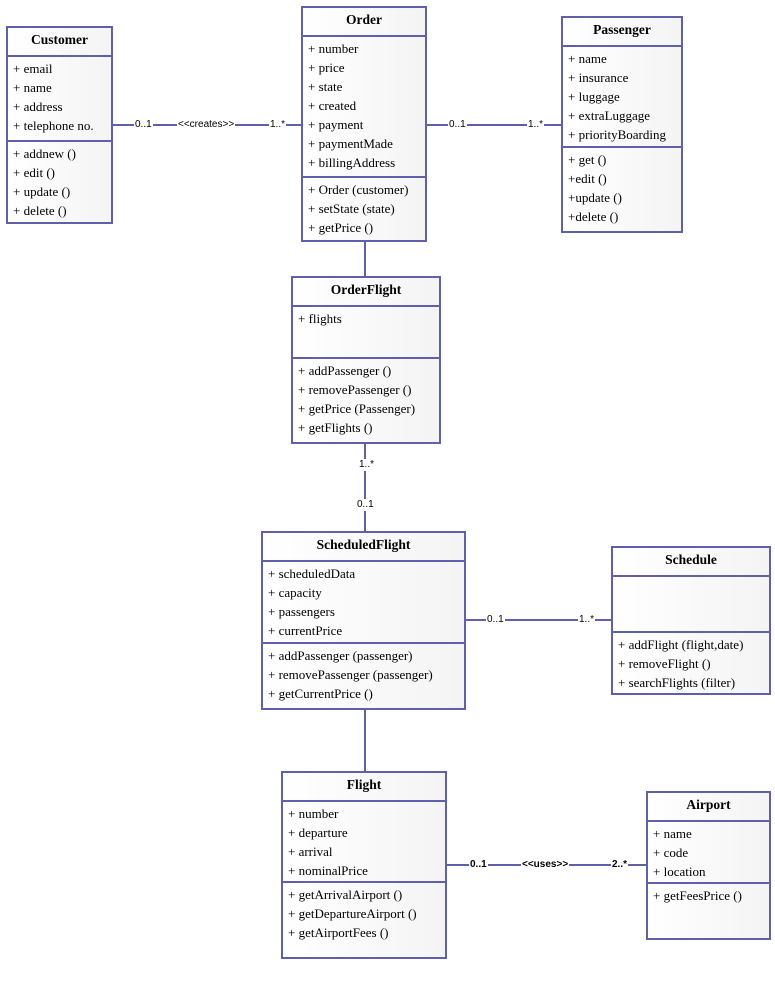  I want to click on attribute: + state, so click(325, 86).